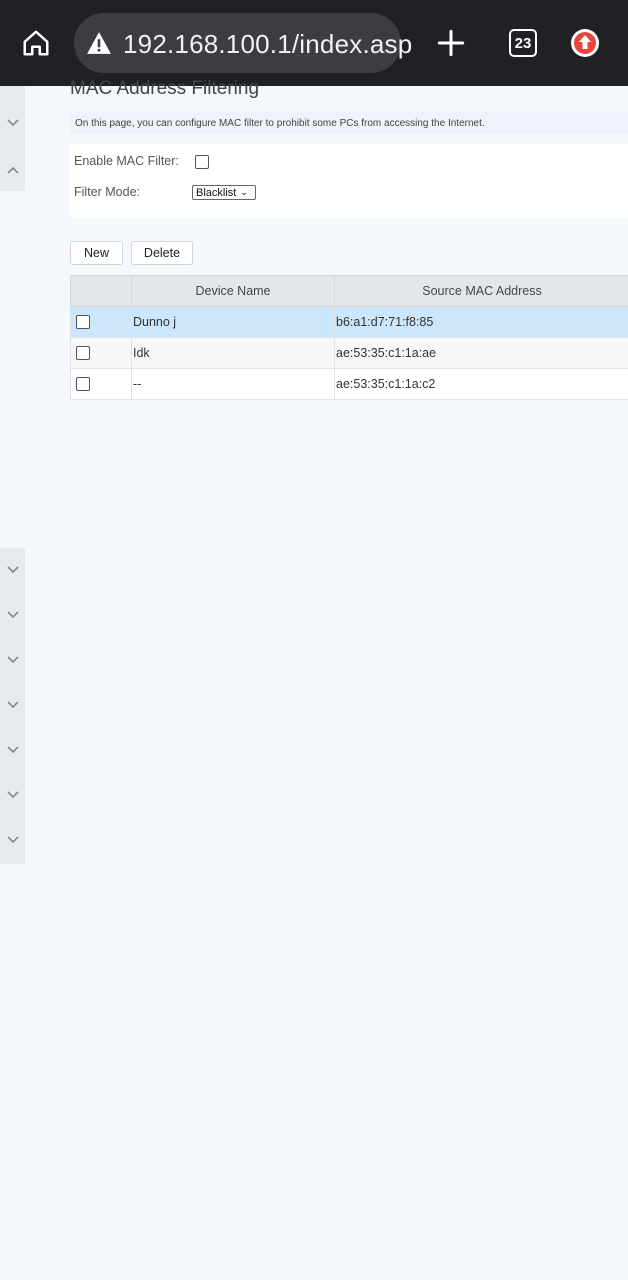 This screenshot has width=628, height=1280. I want to click on filter-mode-label: Filter Mode:, so click(107, 192).